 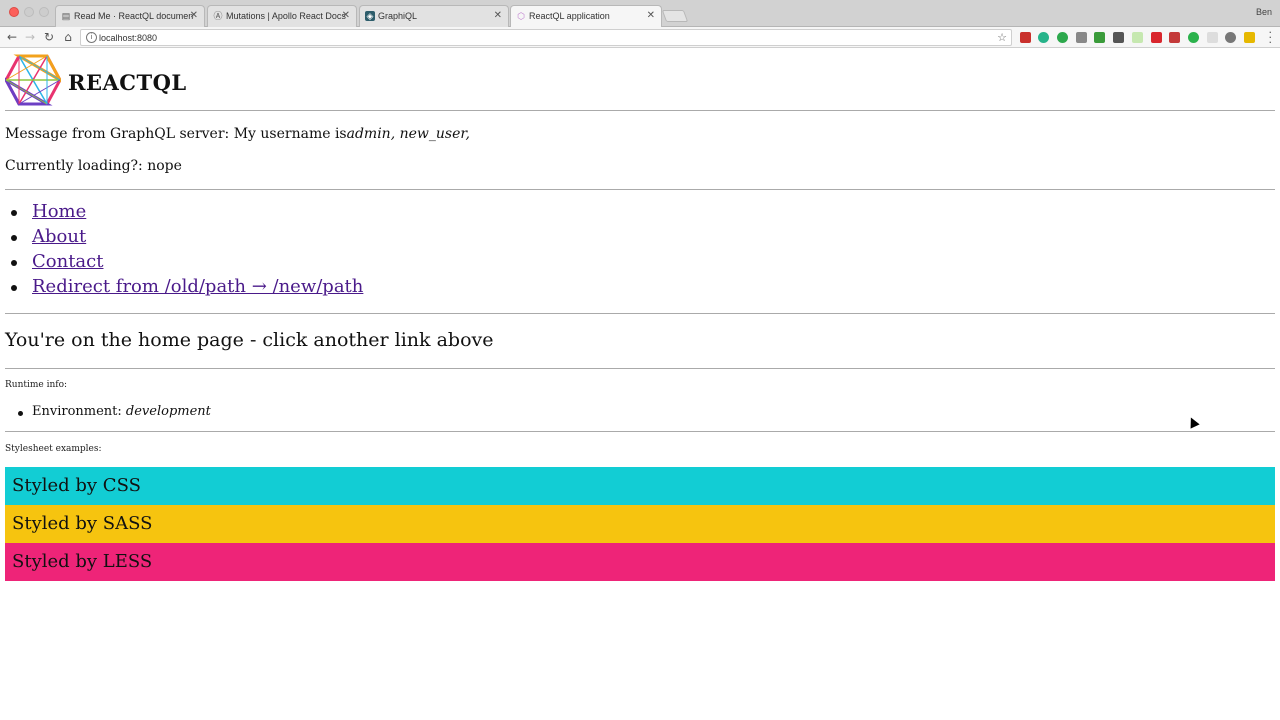 I want to click on environment-item: Environment: development, so click(x=108, y=411).